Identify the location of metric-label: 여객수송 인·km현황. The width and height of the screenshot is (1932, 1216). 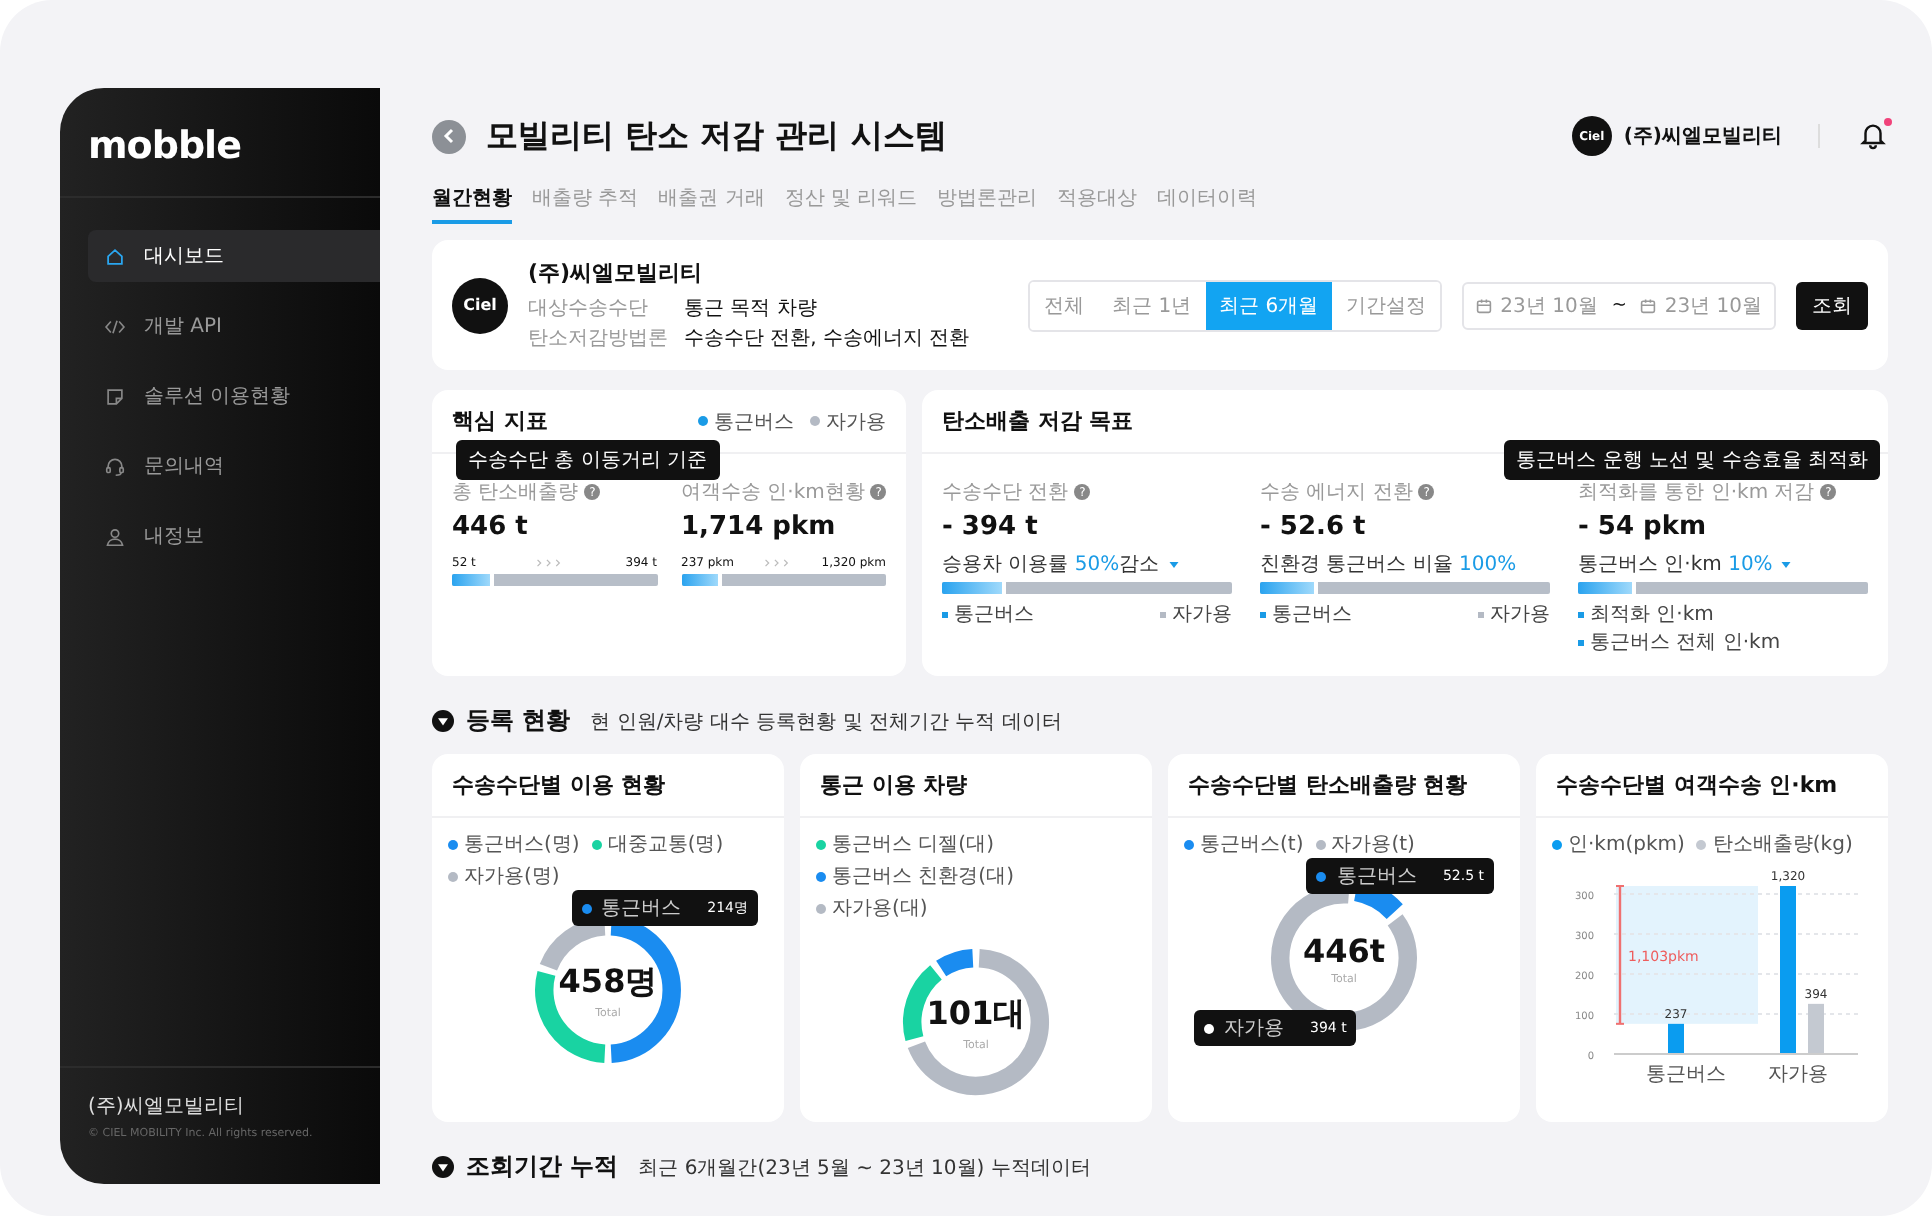
(773, 493).